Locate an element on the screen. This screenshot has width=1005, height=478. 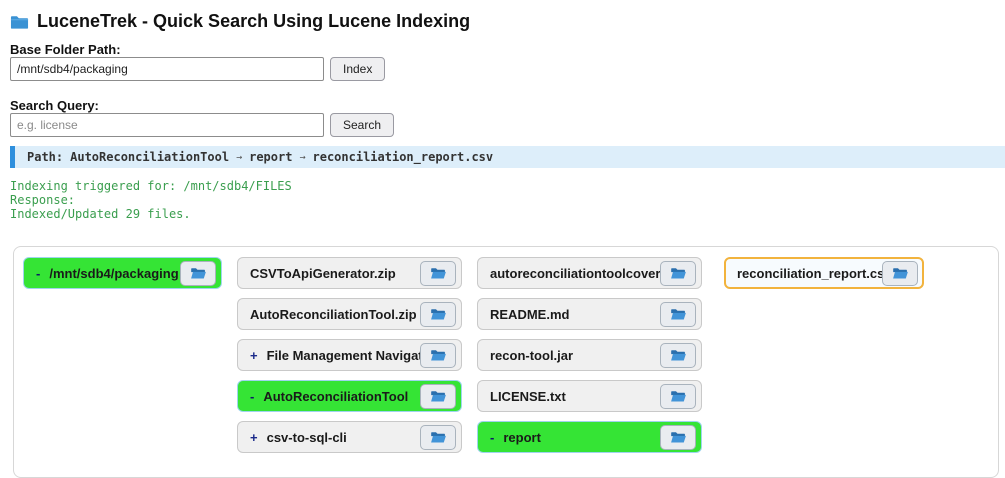
tree-node-label: + File Management Navigation is located at coordinates (335, 355).